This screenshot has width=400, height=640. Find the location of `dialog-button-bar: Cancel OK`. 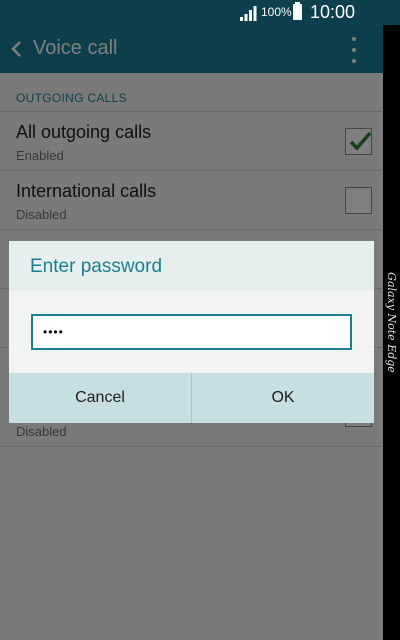

dialog-button-bar: Cancel OK is located at coordinates (191, 398).